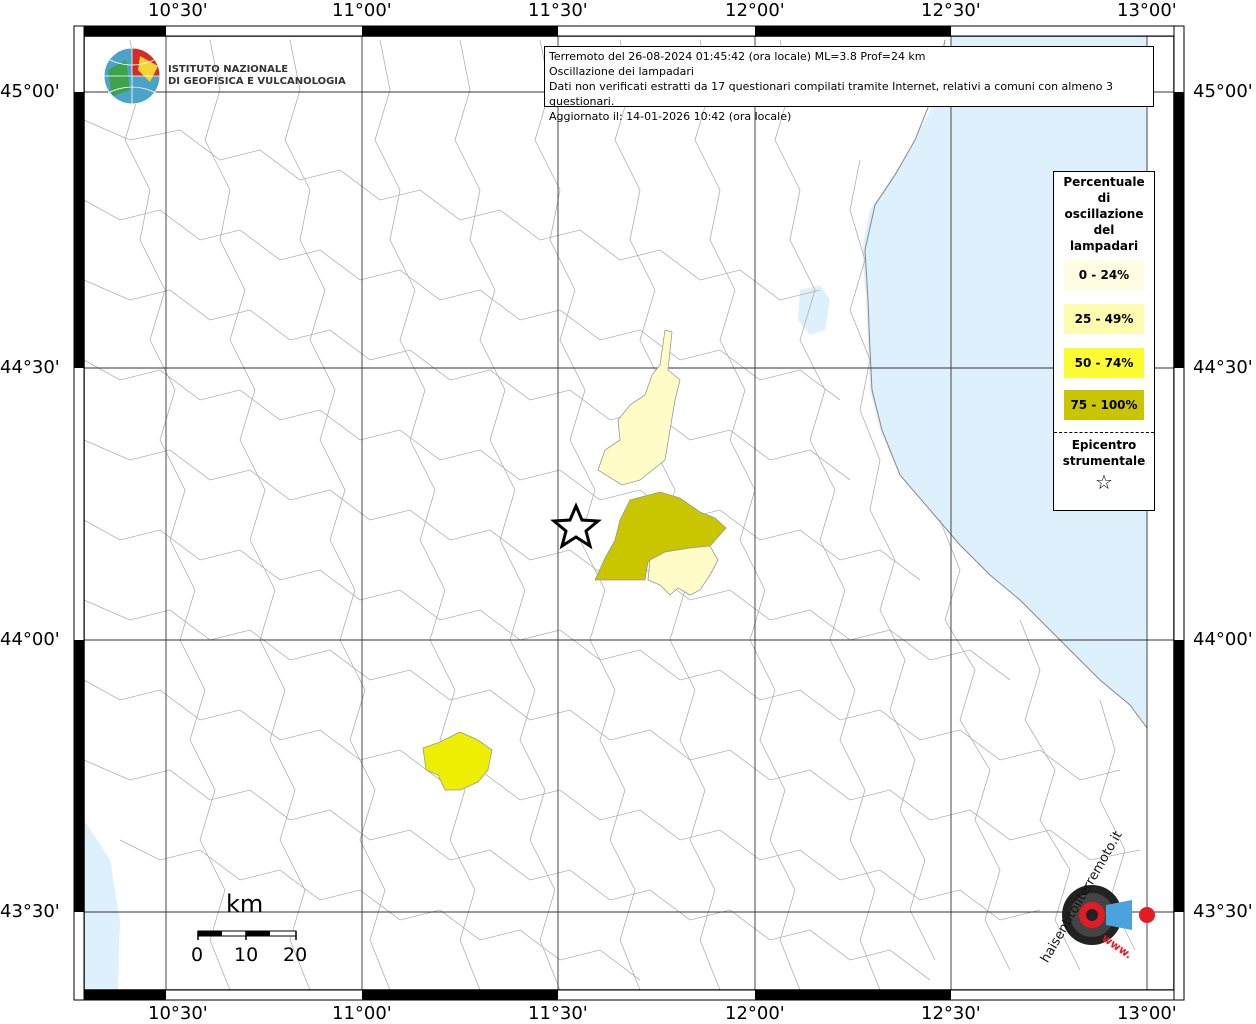  Describe the element at coordinates (1104, 461) in the screenshot. I see `legend-epicenter-label-2: strumentale` at that location.